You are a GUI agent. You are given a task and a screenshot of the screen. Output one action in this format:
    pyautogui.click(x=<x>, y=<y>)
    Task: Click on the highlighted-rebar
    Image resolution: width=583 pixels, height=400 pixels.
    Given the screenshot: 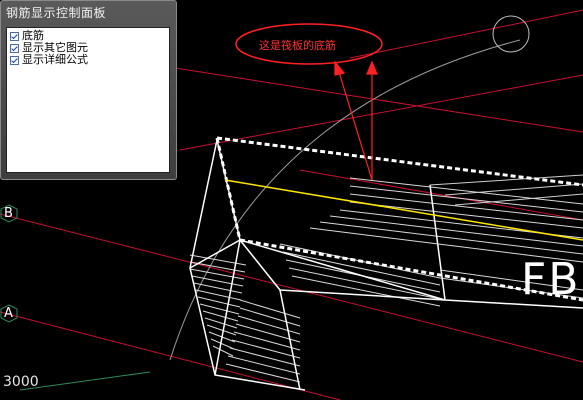 What is the action you would take?
    pyautogui.click(x=403, y=210)
    